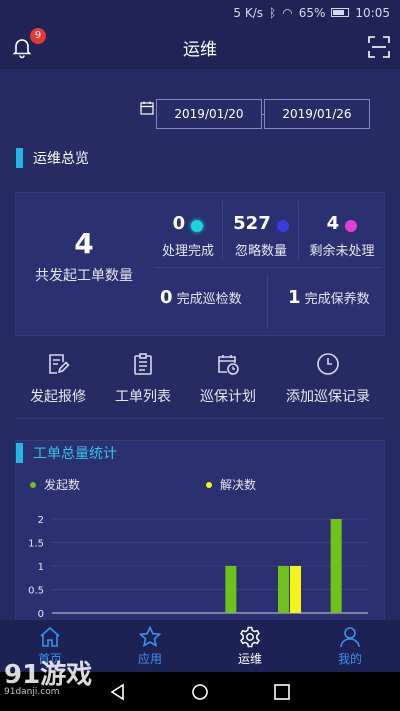  I want to click on nav-operations: 运维, so click(250, 646).